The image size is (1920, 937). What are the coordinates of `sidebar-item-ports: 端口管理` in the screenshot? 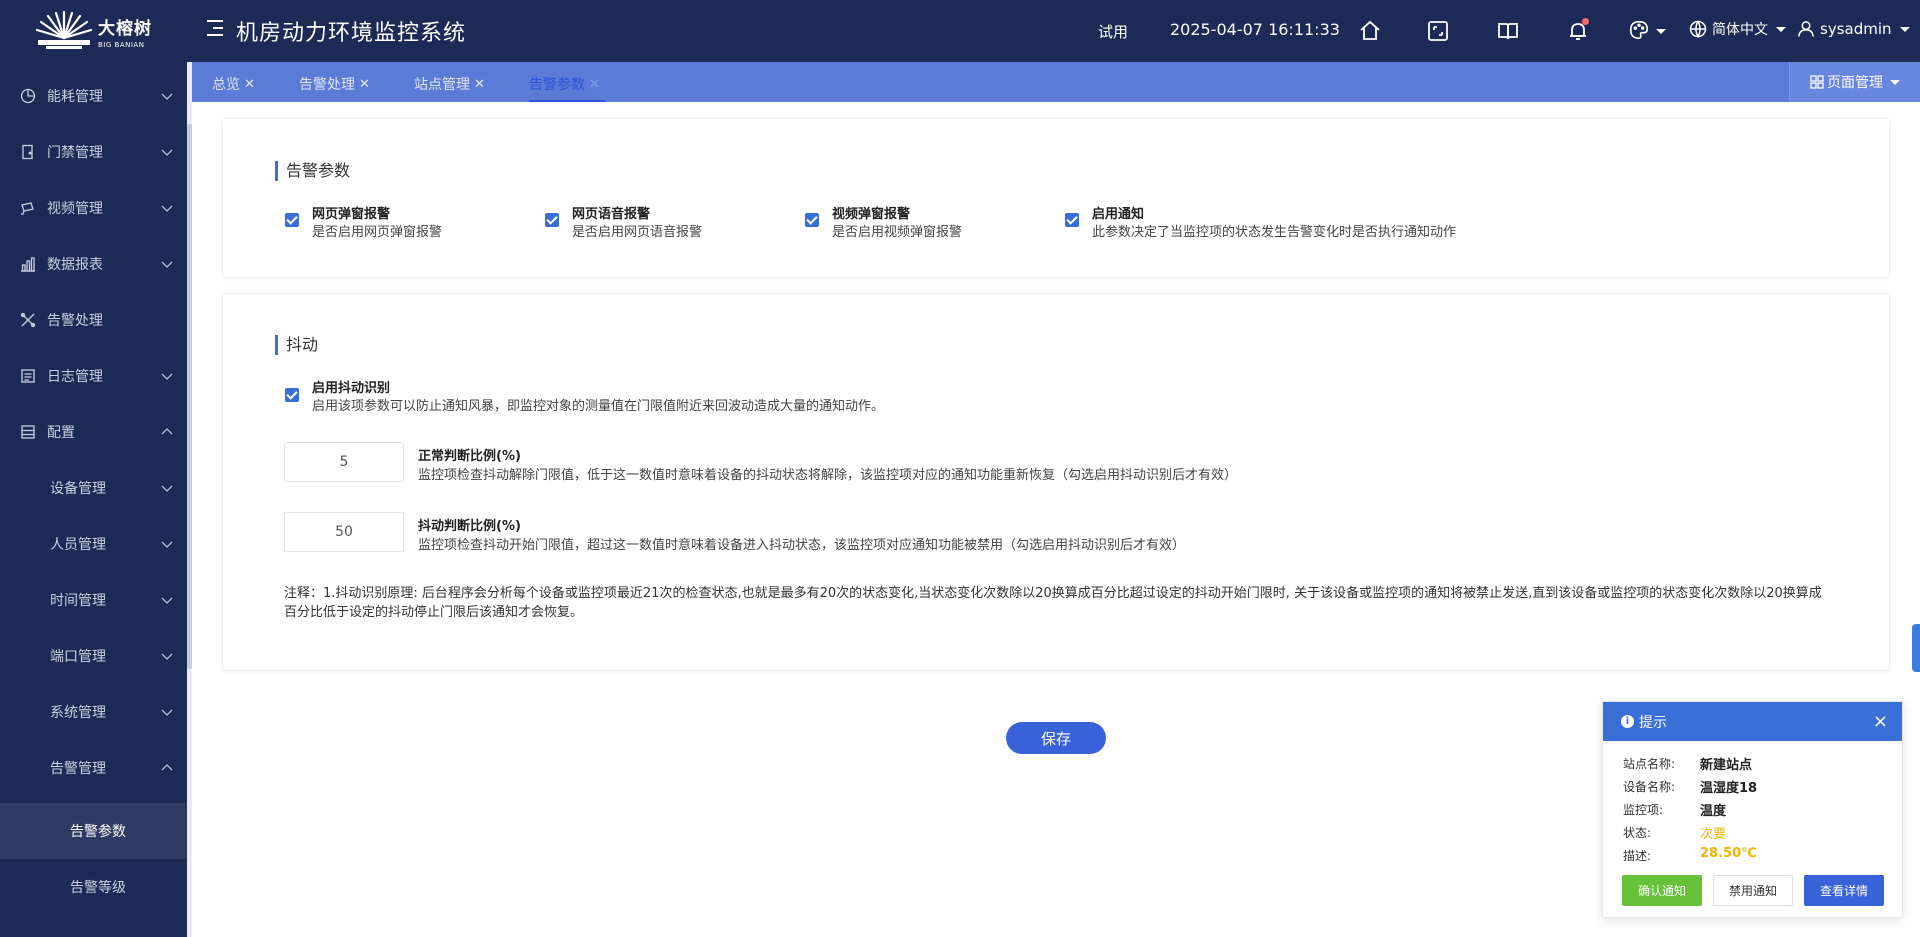 It's located at (93, 656).